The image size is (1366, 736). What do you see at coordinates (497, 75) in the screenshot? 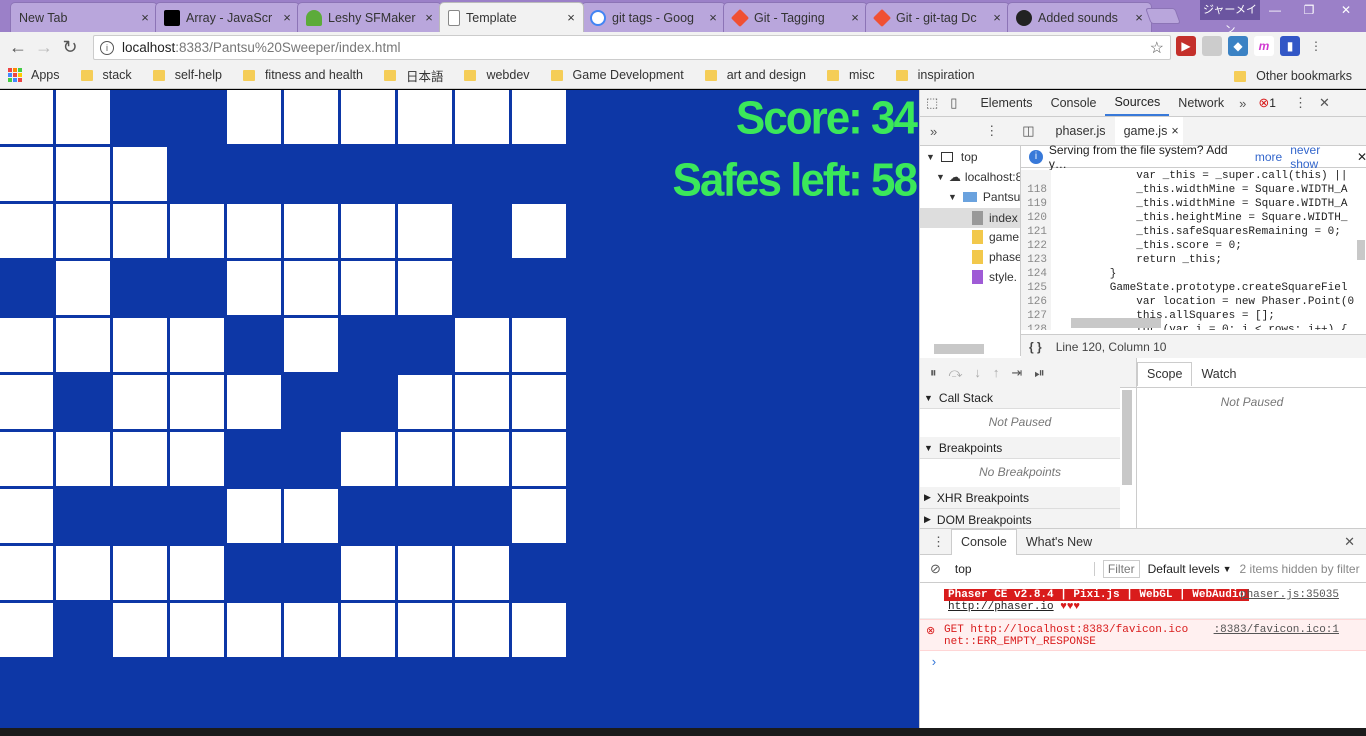
I see `bookmark-folder: webdev` at bounding box center [497, 75].